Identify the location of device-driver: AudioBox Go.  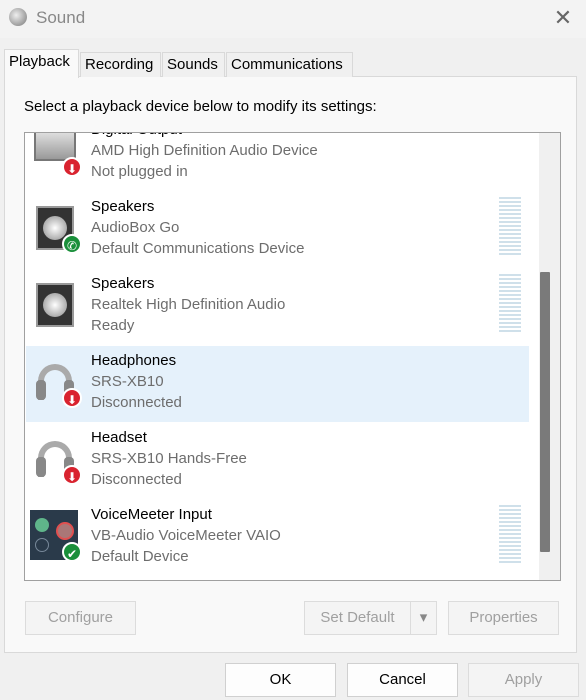
(135, 227).